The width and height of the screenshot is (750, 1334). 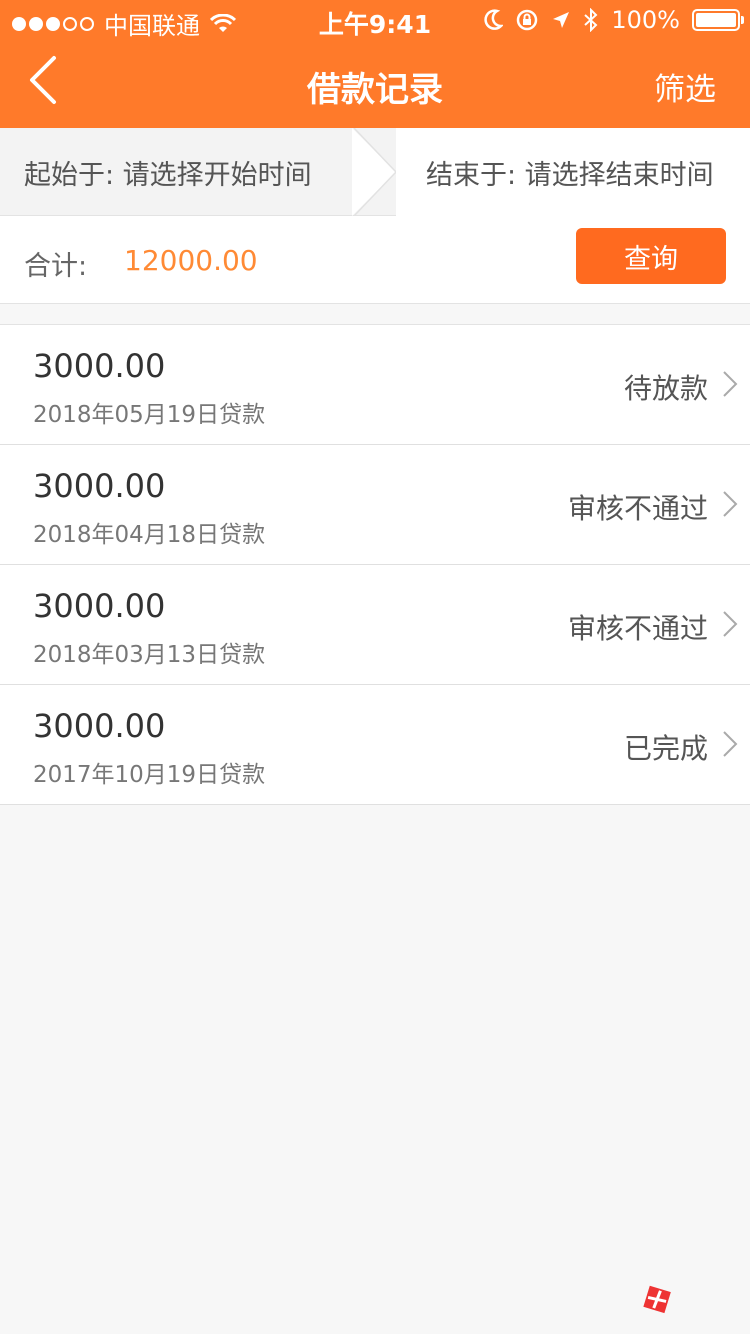 What do you see at coordinates (43, 80) in the screenshot?
I see `back-arrow-icon` at bounding box center [43, 80].